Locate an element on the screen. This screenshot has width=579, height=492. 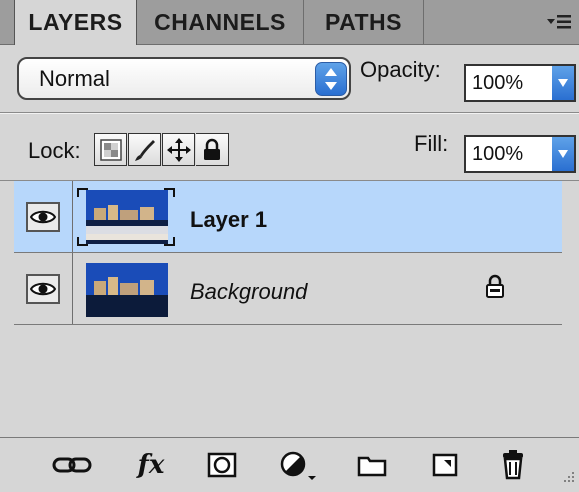
layer-lock-icon is located at coordinates (495, 288).